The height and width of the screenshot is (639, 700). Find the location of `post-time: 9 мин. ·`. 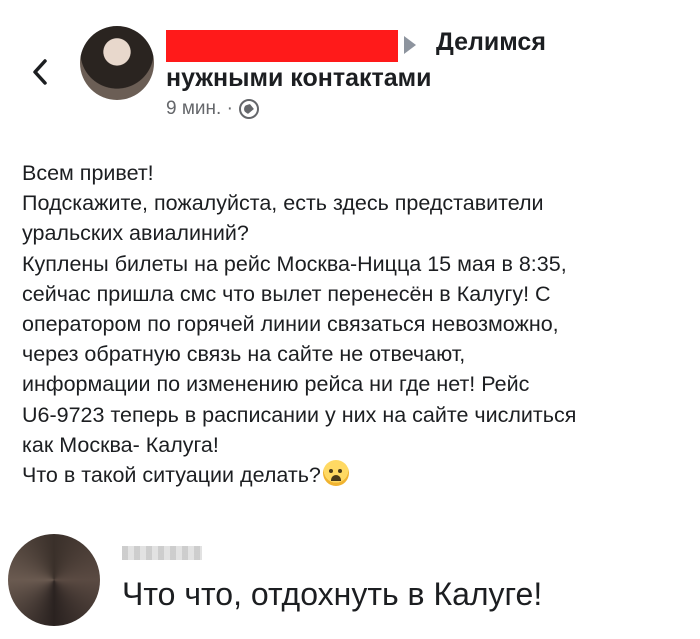

post-time: 9 мин. · is located at coordinates (199, 109).